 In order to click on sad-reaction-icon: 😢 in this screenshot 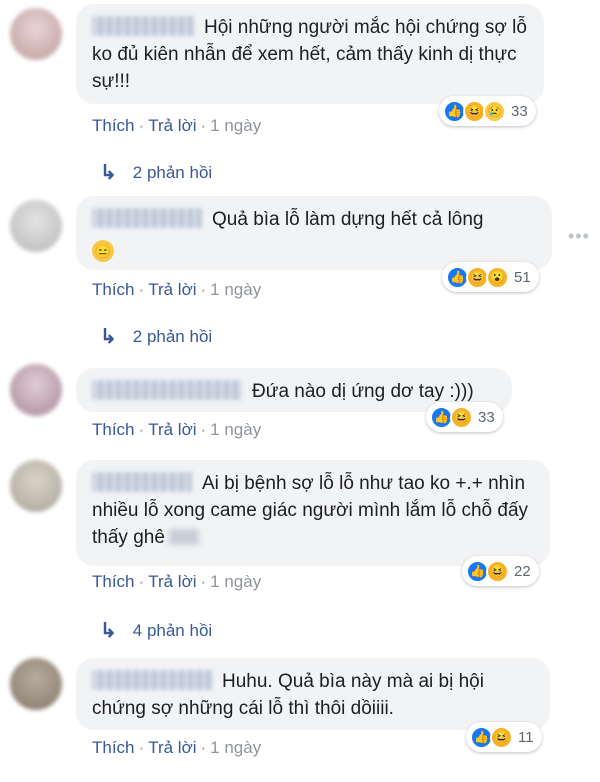, I will do `click(494, 111)`.